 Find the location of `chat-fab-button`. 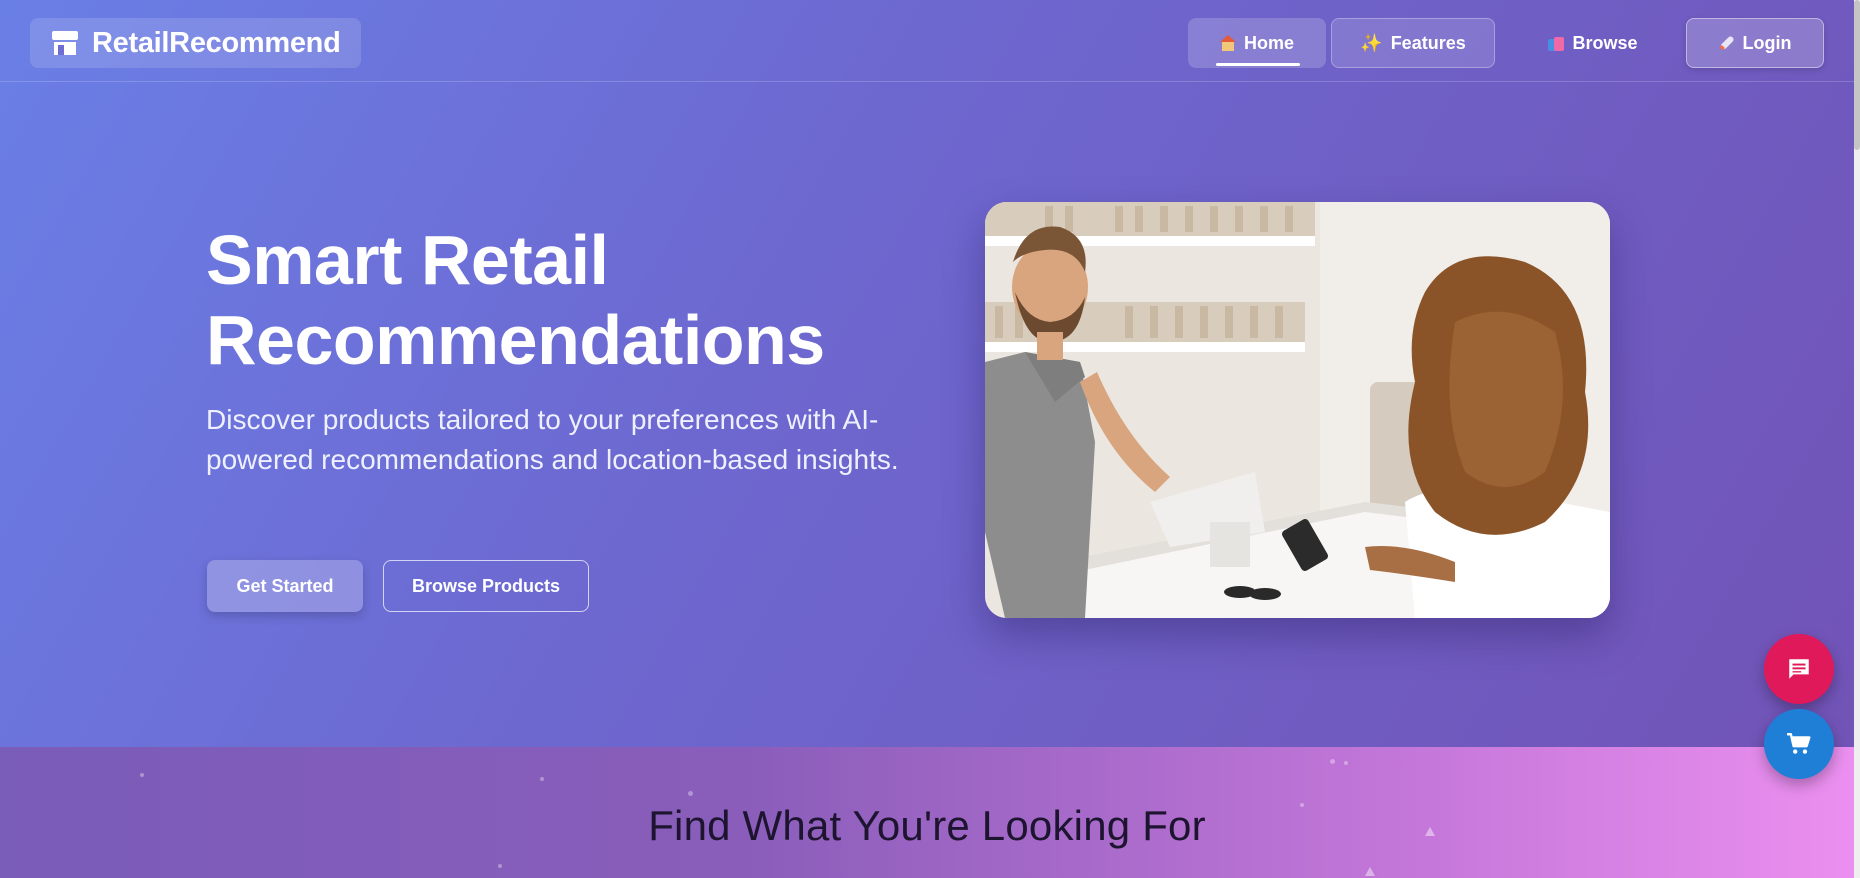

chat-fab-button is located at coordinates (1799, 669).